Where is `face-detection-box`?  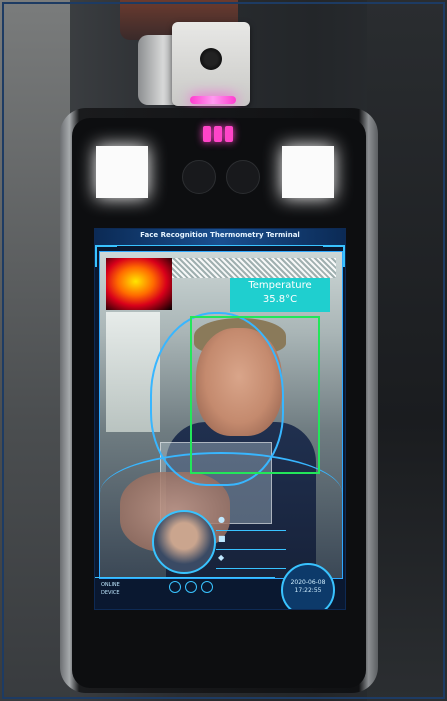 face-detection-box is located at coordinates (255, 395).